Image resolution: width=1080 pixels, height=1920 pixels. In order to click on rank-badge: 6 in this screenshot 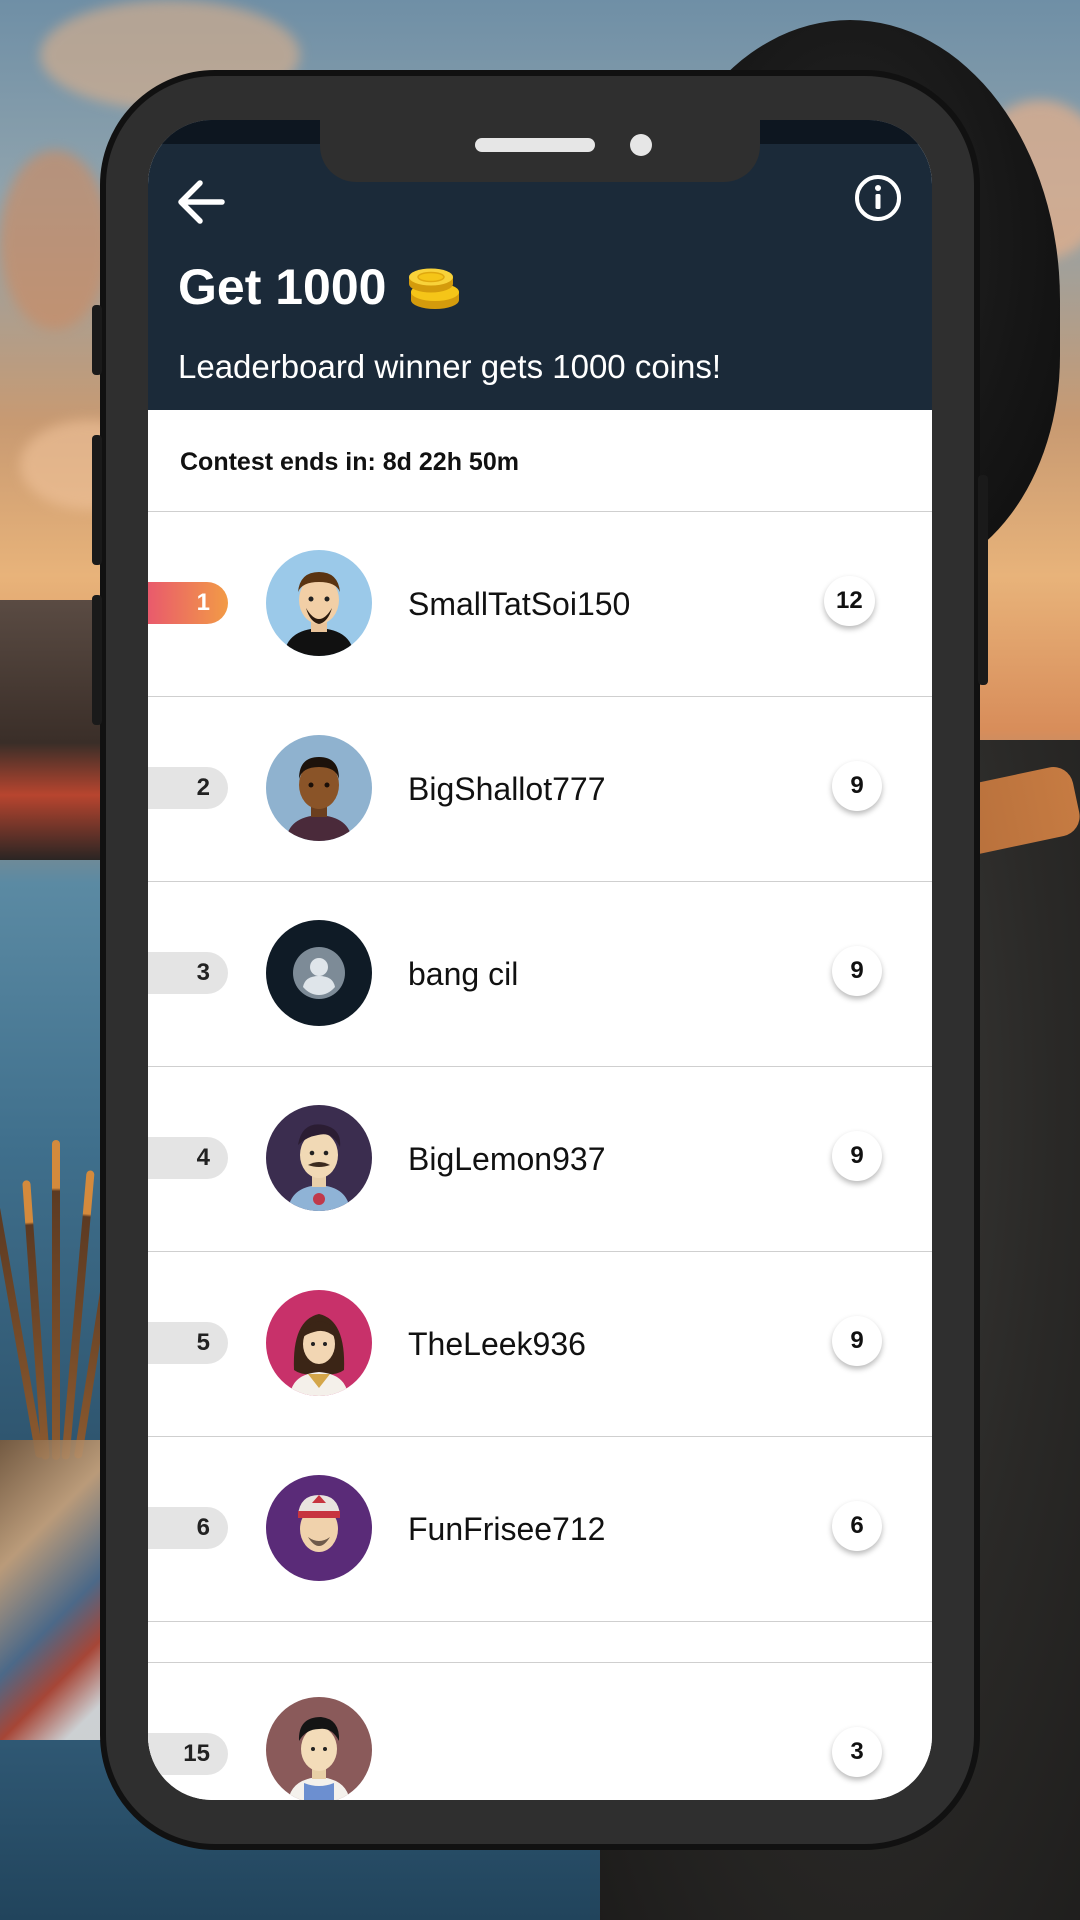, I will do `click(188, 1528)`.